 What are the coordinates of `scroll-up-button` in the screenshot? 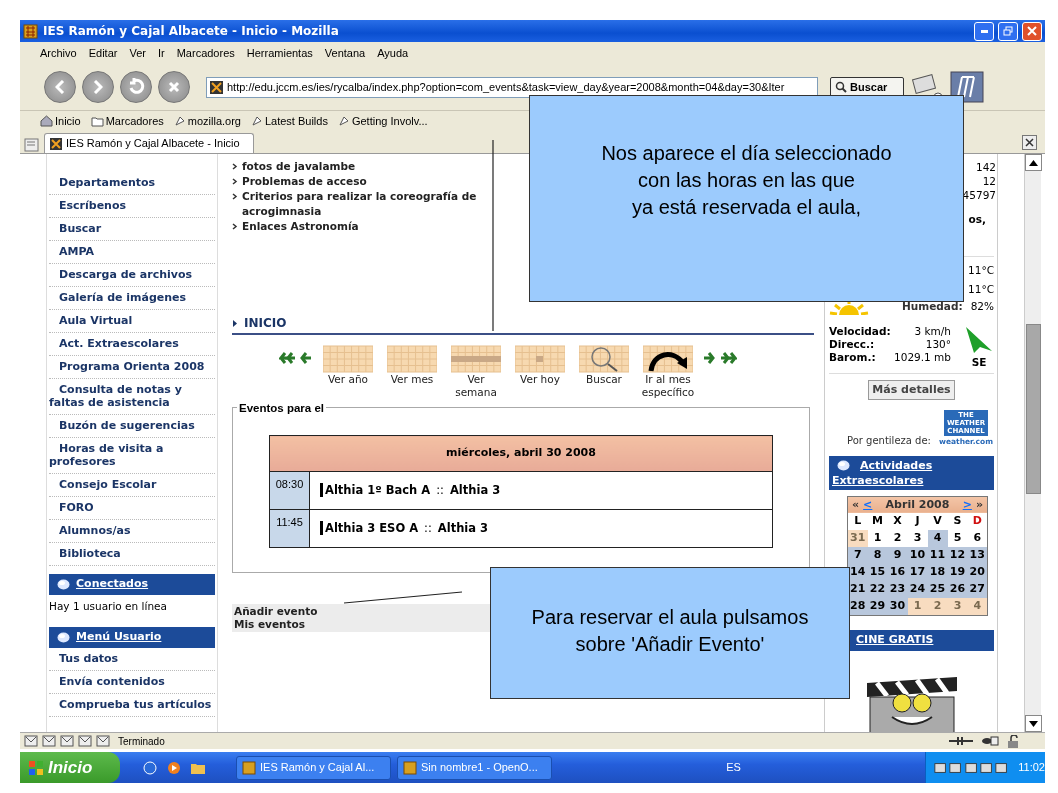 It's located at (1033, 162).